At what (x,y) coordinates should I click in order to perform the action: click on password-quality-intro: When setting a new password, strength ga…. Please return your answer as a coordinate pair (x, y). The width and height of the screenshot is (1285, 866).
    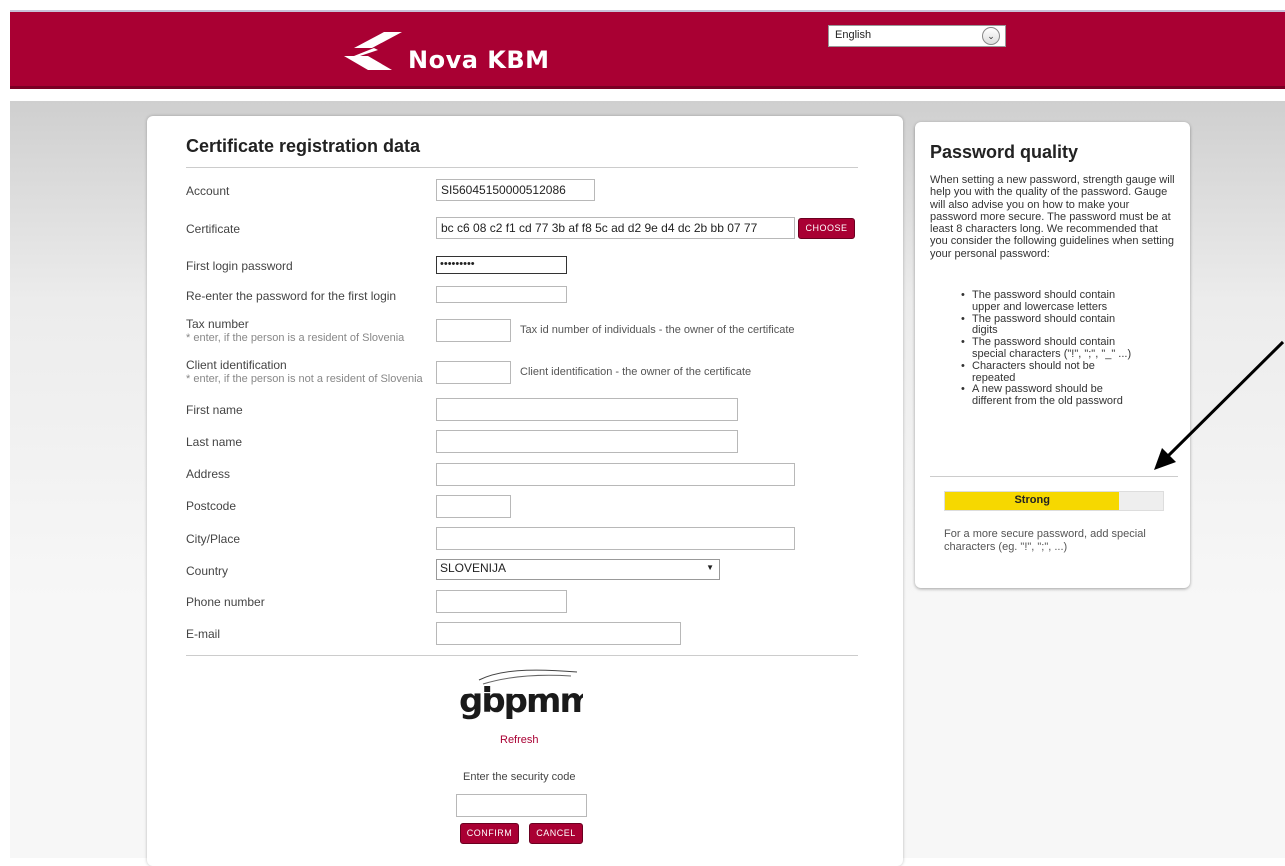
    Looking at the image, I should click on (1052, 217).